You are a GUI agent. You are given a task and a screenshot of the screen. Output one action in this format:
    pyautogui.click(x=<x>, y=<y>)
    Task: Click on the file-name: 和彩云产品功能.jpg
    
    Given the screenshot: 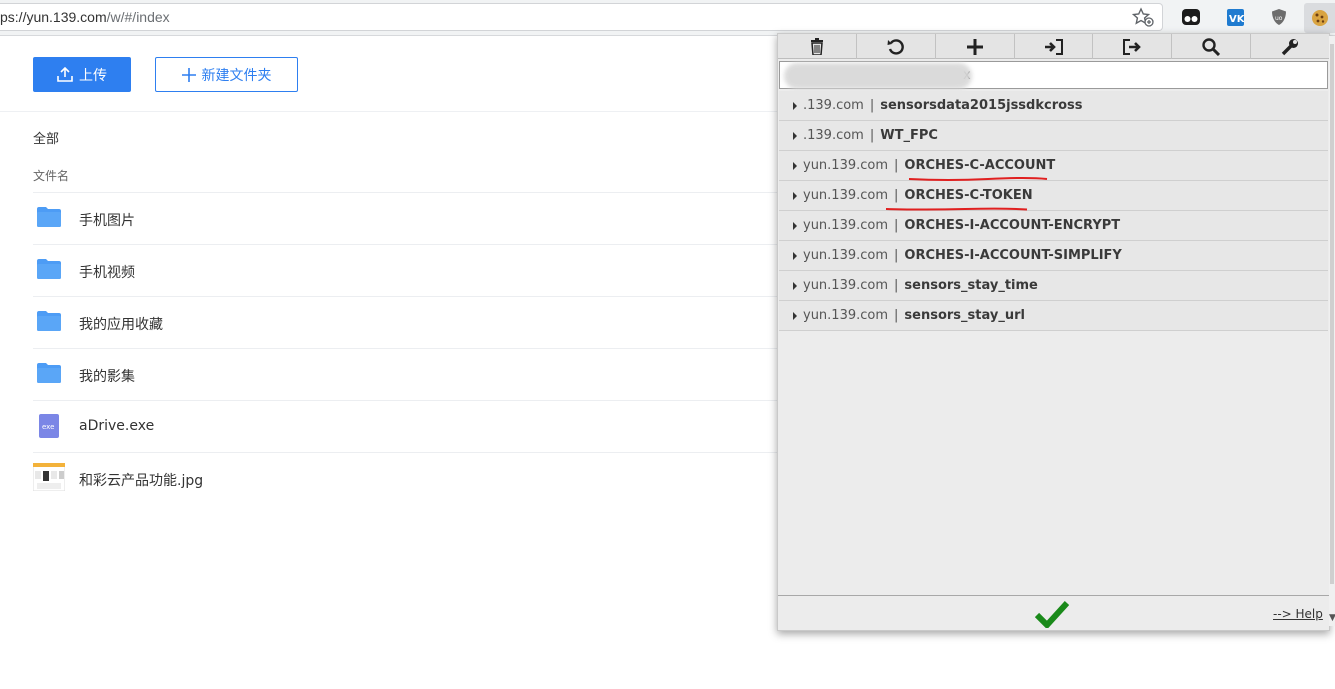 What is the action you would take?
    pyautogui.click(x=141, y=480)
    